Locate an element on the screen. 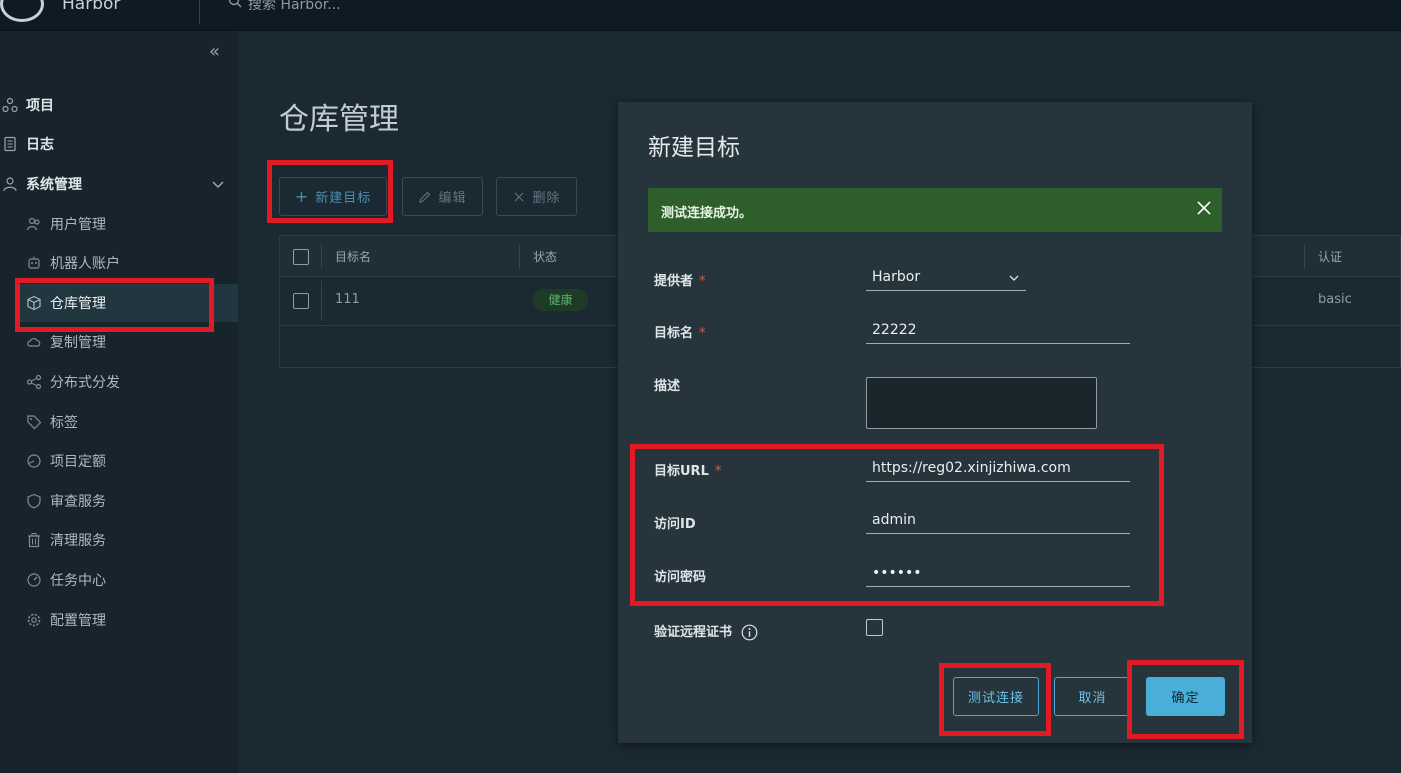  gear-icon is located at coordinates (34, 620).